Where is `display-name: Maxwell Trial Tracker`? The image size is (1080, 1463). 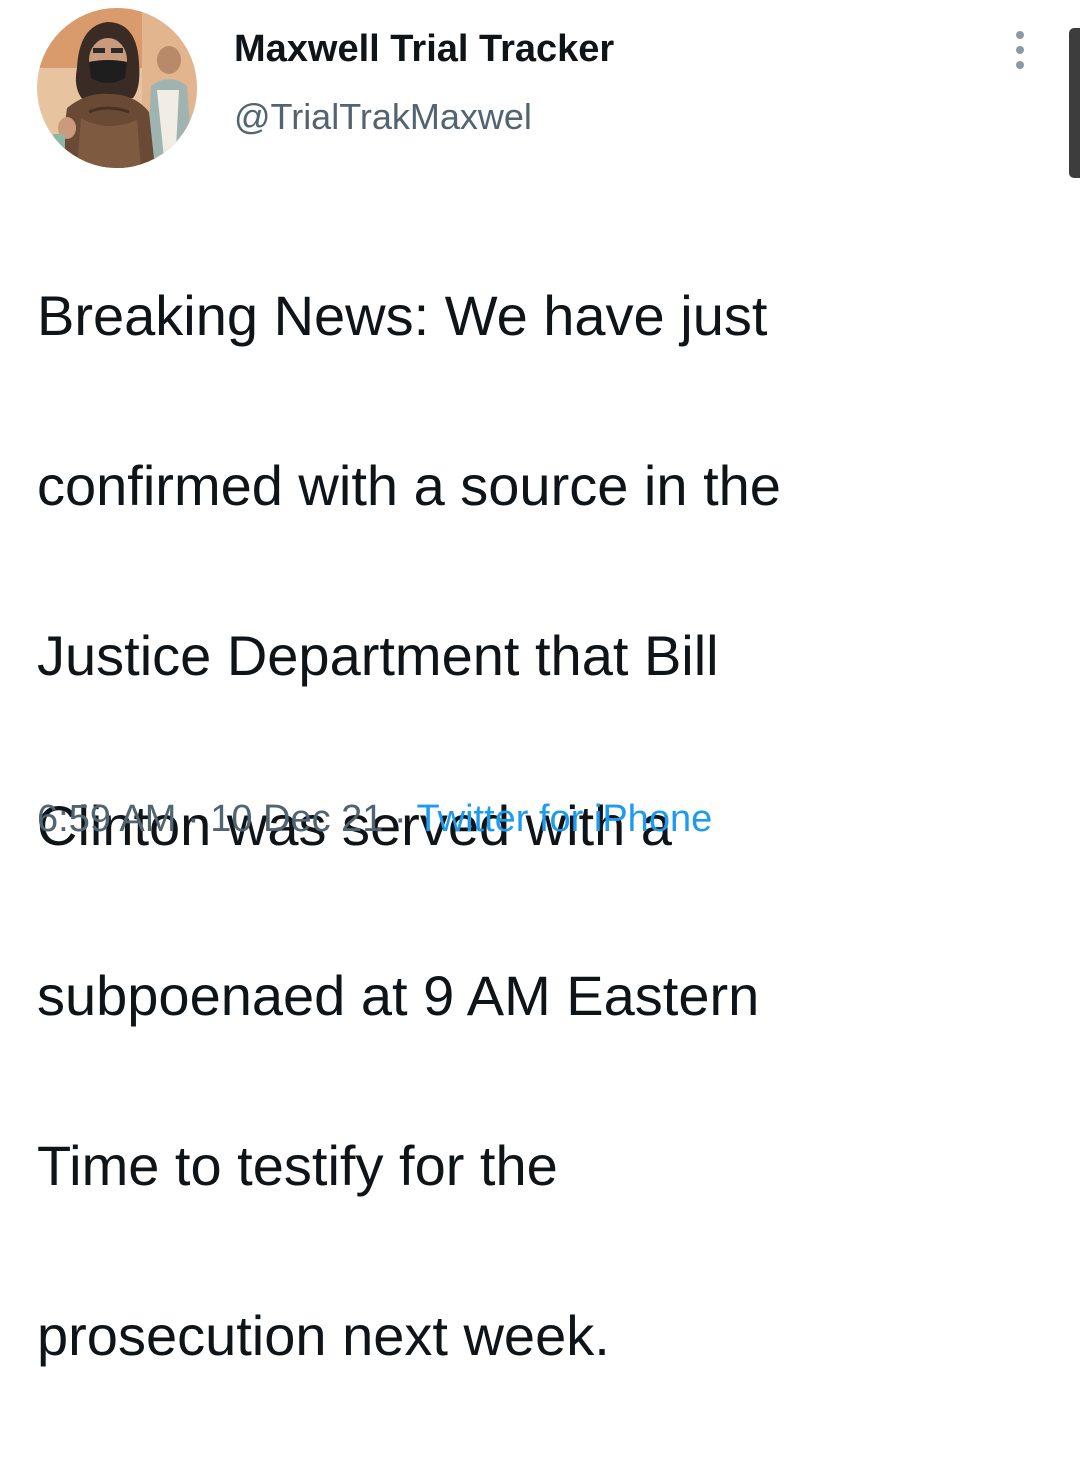 display-name: Maxwell Trial Tracker is located at coordinates (424, 49).